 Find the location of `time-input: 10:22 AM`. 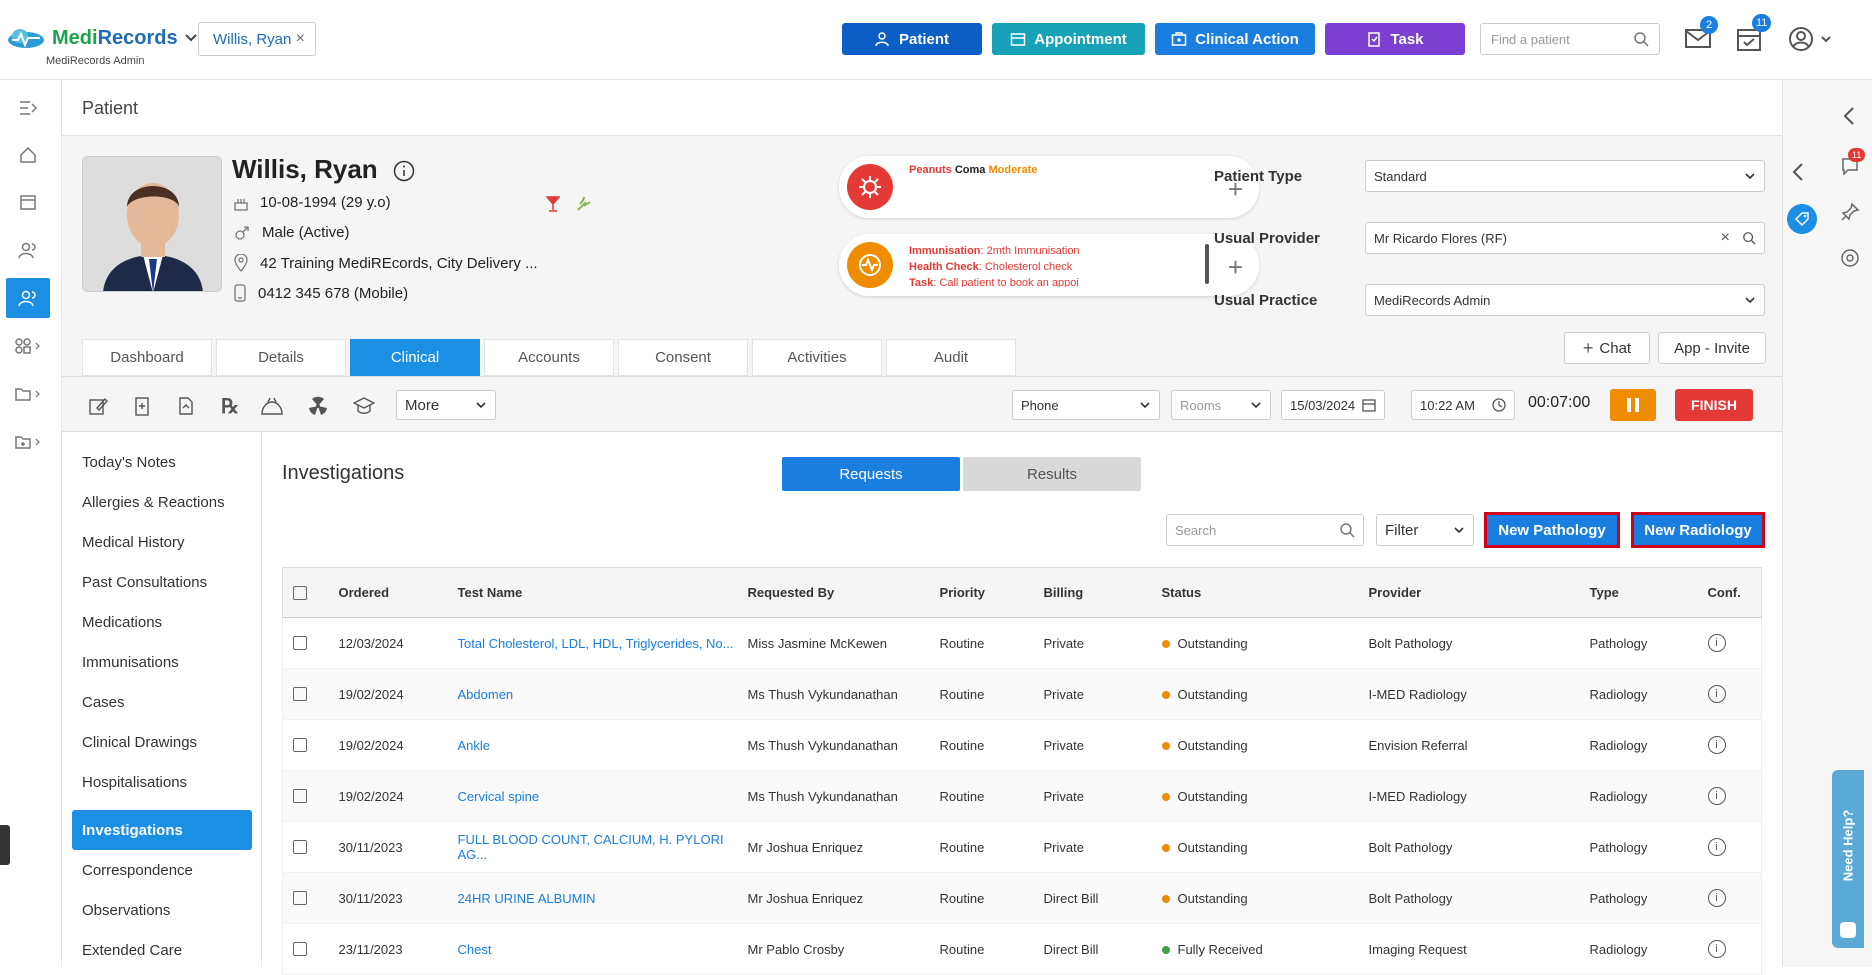

time-input: 10:22 AM is located at coordinates (1463, 405).